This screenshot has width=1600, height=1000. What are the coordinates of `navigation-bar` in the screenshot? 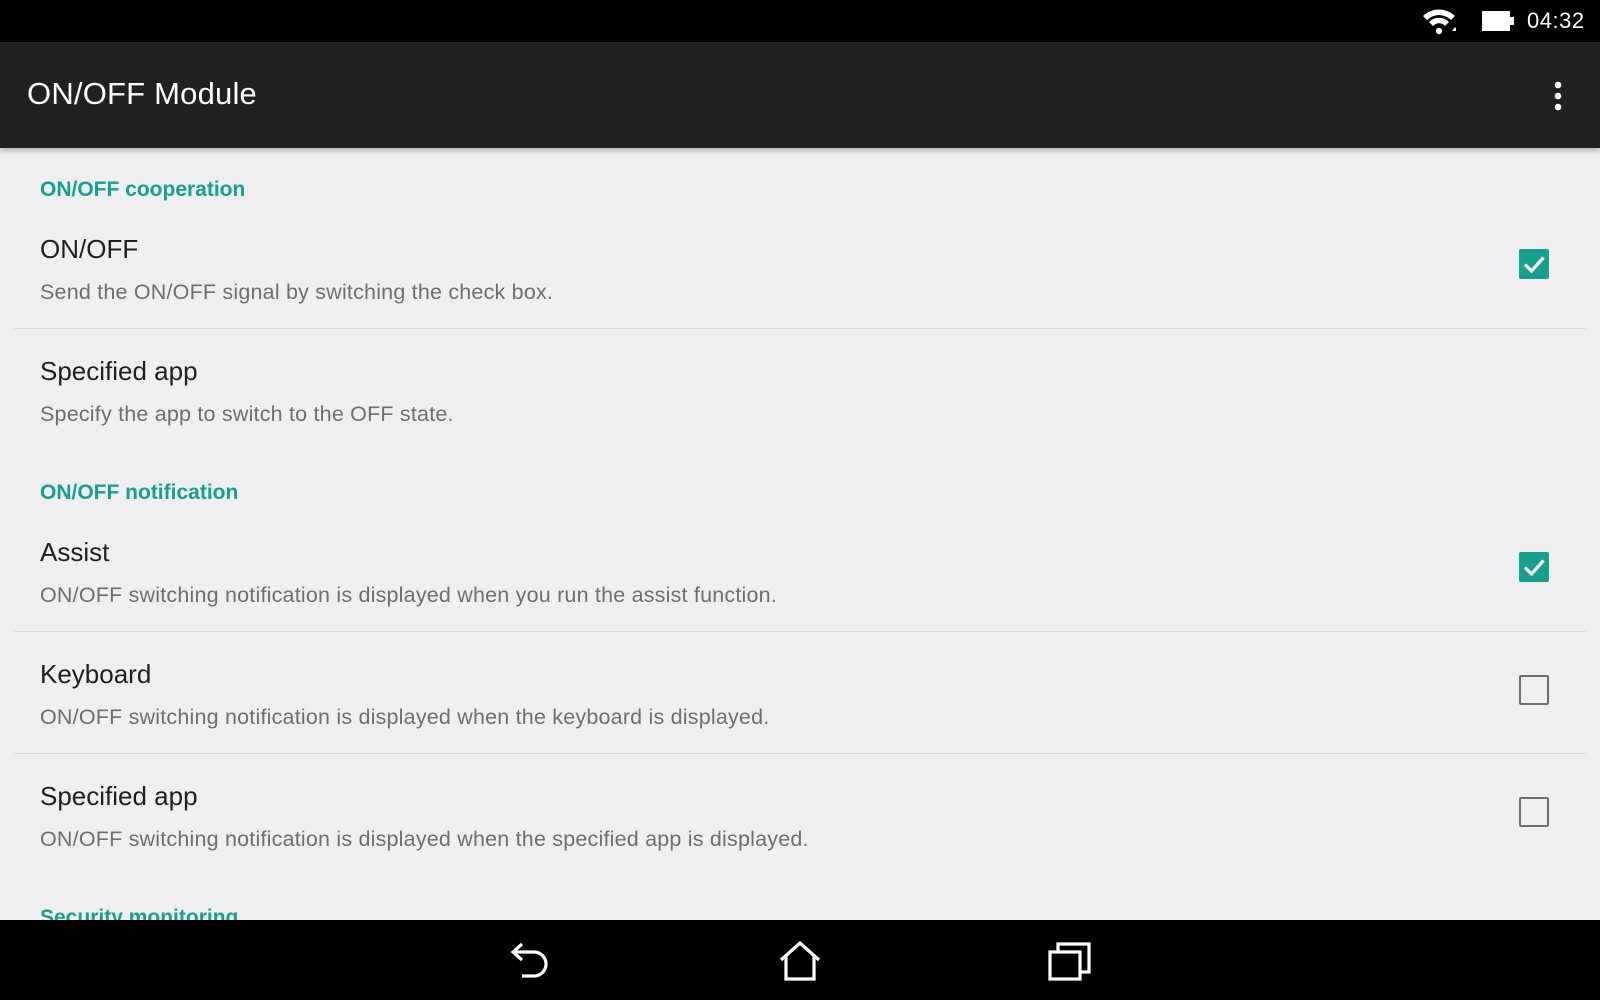 It's located at (800, 960).